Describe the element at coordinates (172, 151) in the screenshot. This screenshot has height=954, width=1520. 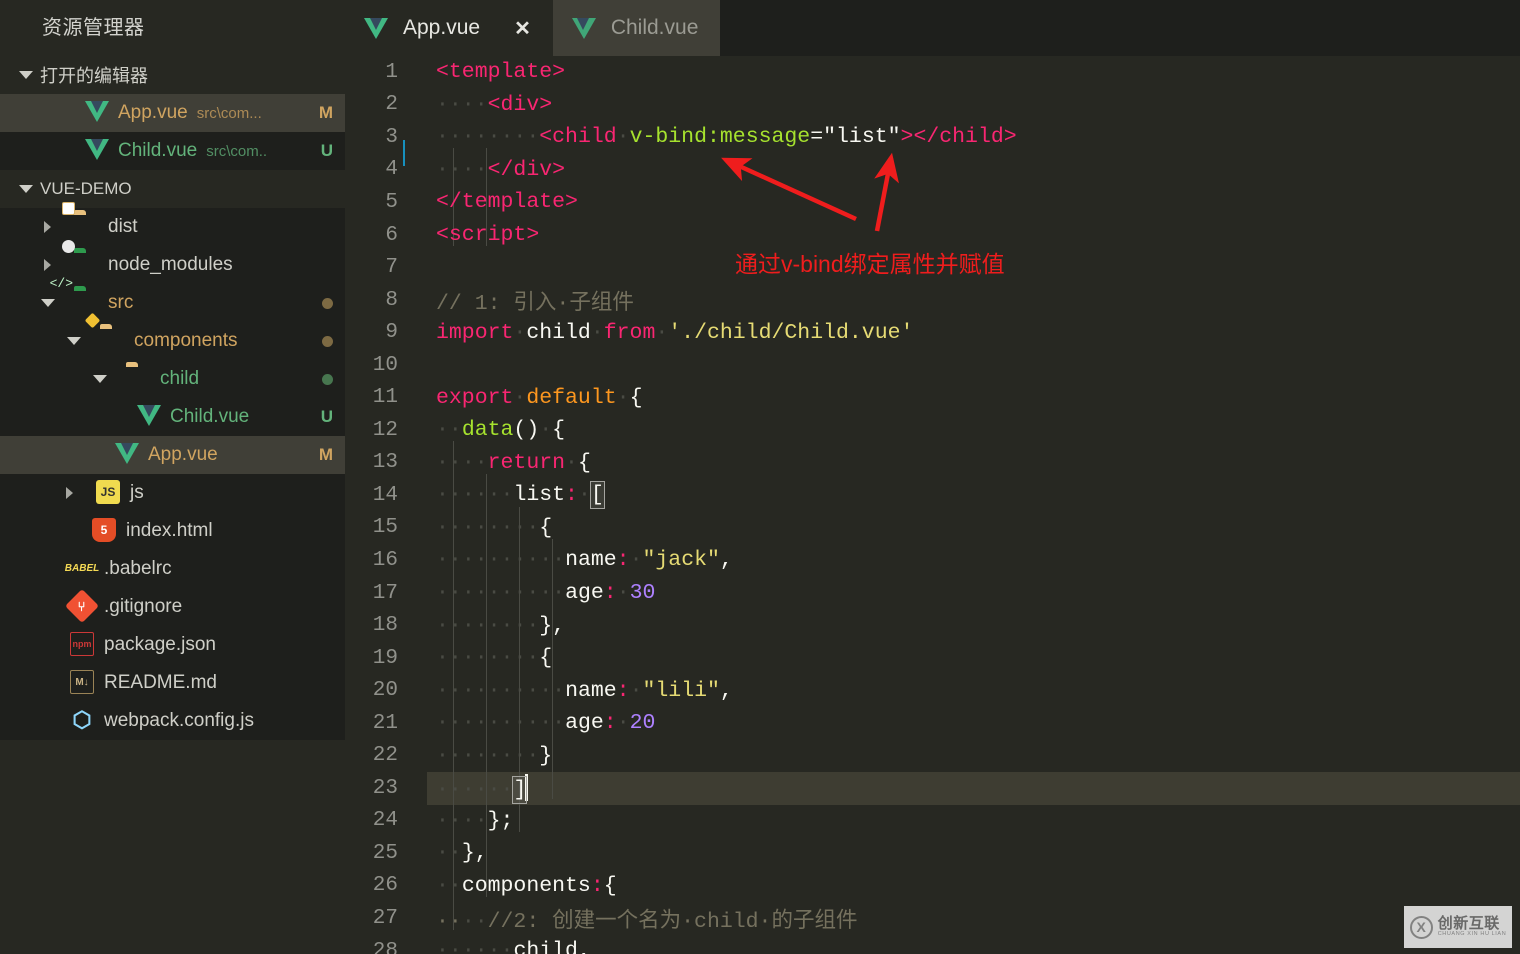
I see `open-editor-item-child-vue: Child.vue src\com.. U` at that location.